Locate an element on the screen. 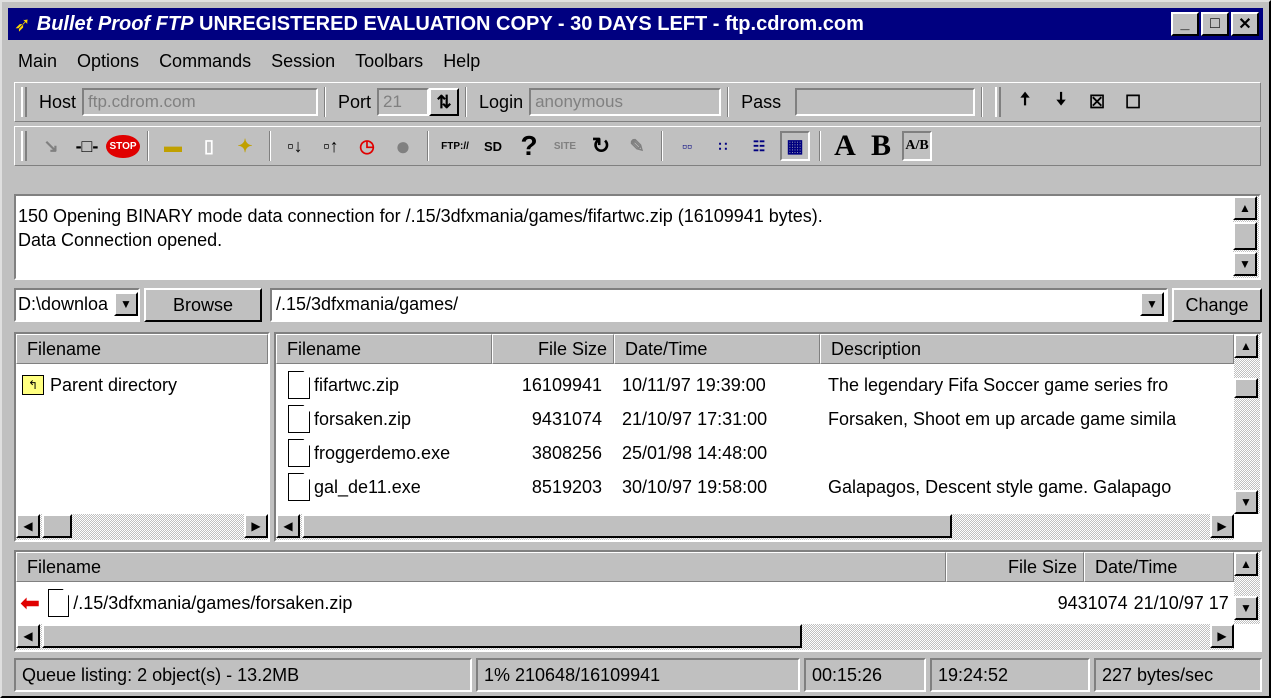 The width and height of the screenshot is (1271, 698). help-icon: ? is located at coordinates (529, 145).